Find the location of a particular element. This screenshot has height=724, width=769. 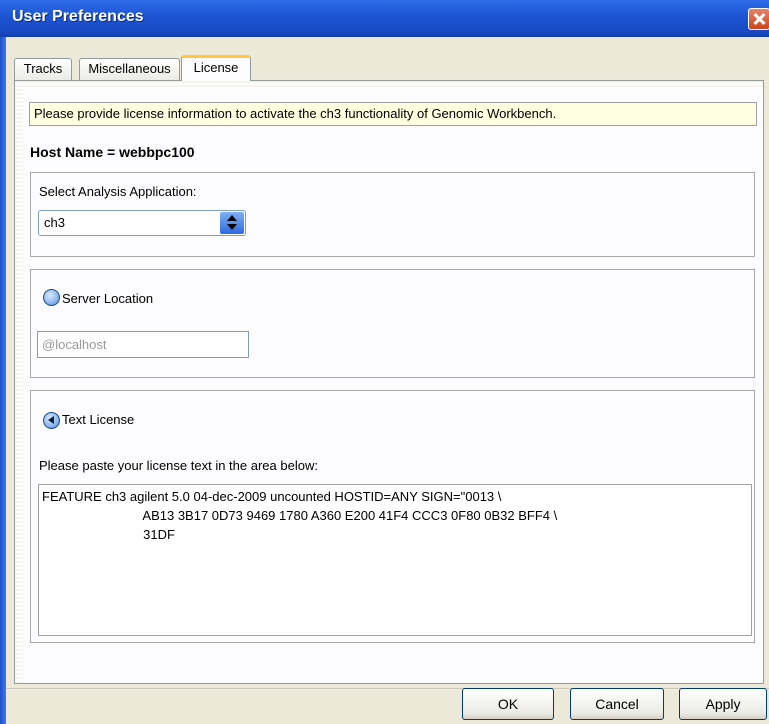

window-title: User Preferences is located at coordinates (78, 16).